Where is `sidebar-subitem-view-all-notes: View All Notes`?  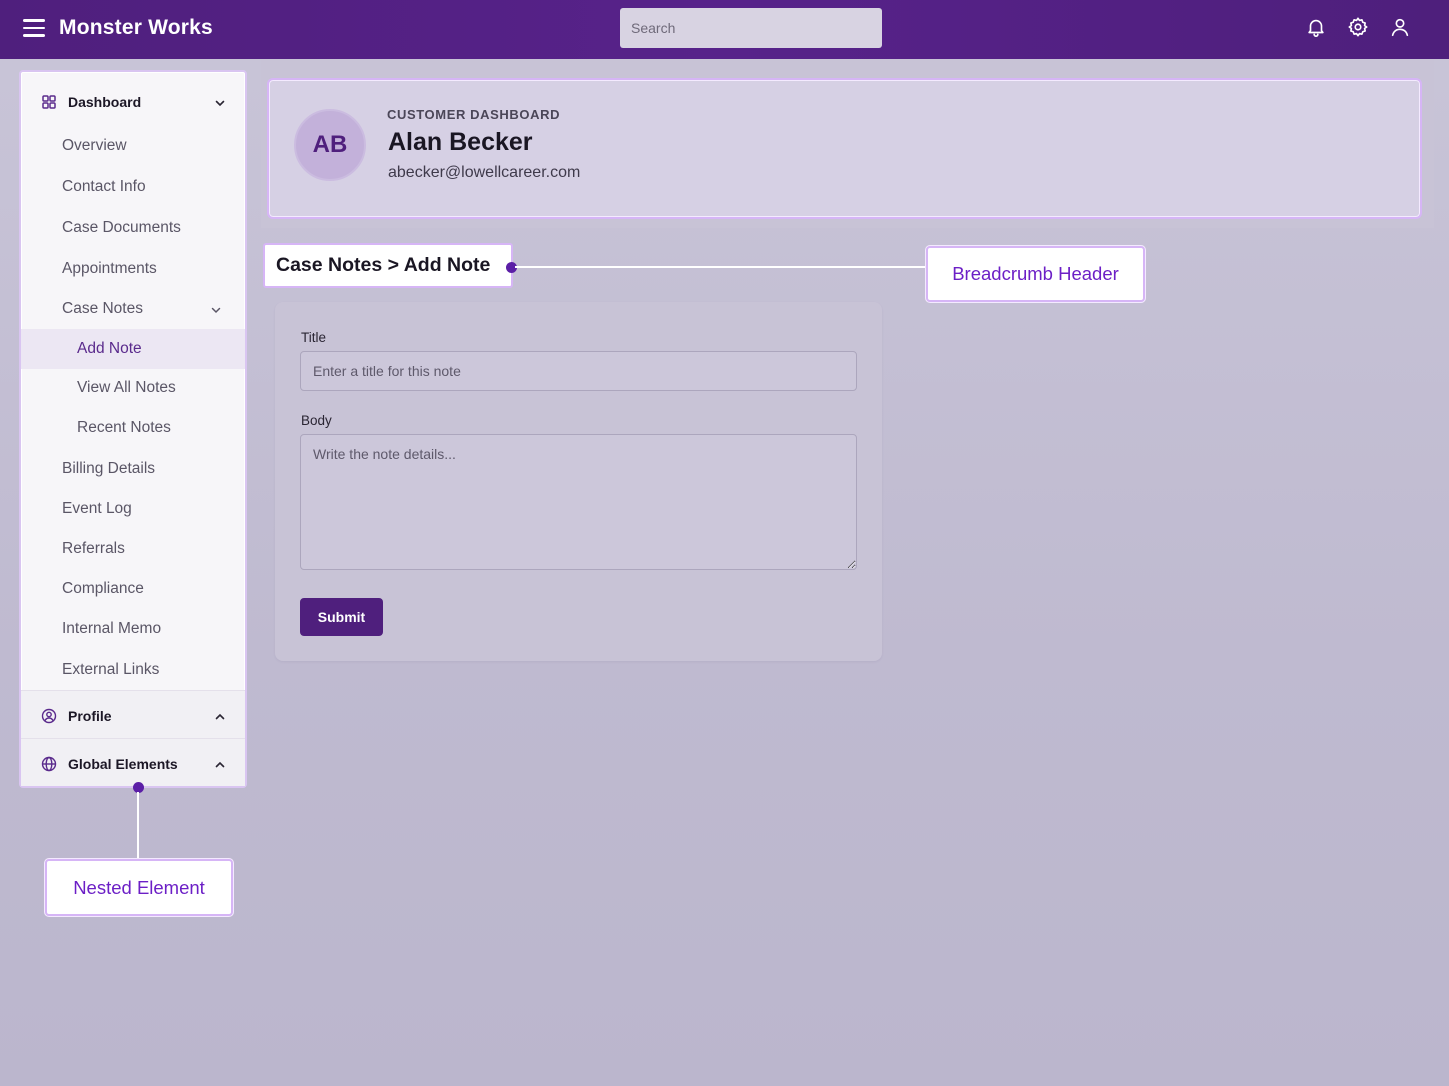 sidebar-subitem-view-all-notes: View All Notes is located at coordinates (133, 388).